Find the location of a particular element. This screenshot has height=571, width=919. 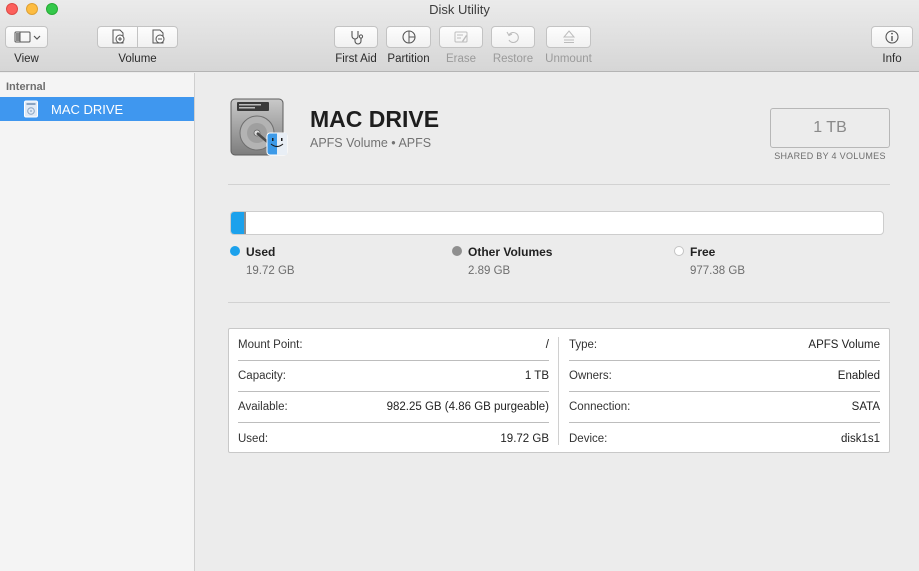

capacity-note: SHARED BY 4 VOLUMES is located at coordinates (830, 156).